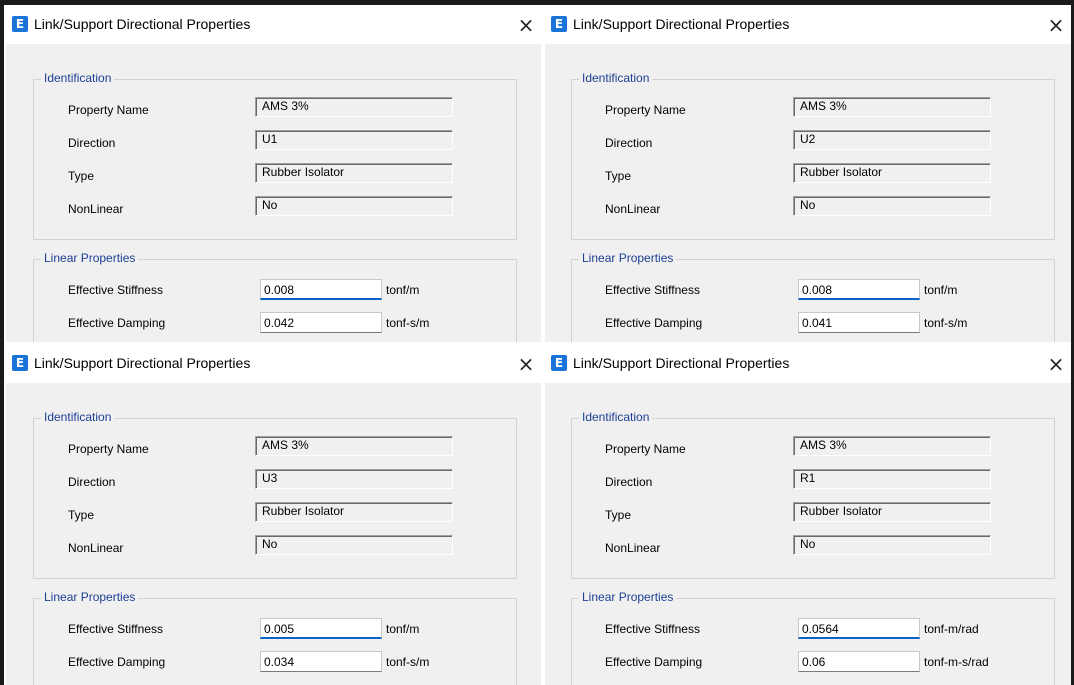 This screenshot has height=685, width=1074. What do you see at coordinates (951, 629) in the screenshot?
I see `effective-stiffness-unit: tonf-m/rad` at bounding box center [951, 629].